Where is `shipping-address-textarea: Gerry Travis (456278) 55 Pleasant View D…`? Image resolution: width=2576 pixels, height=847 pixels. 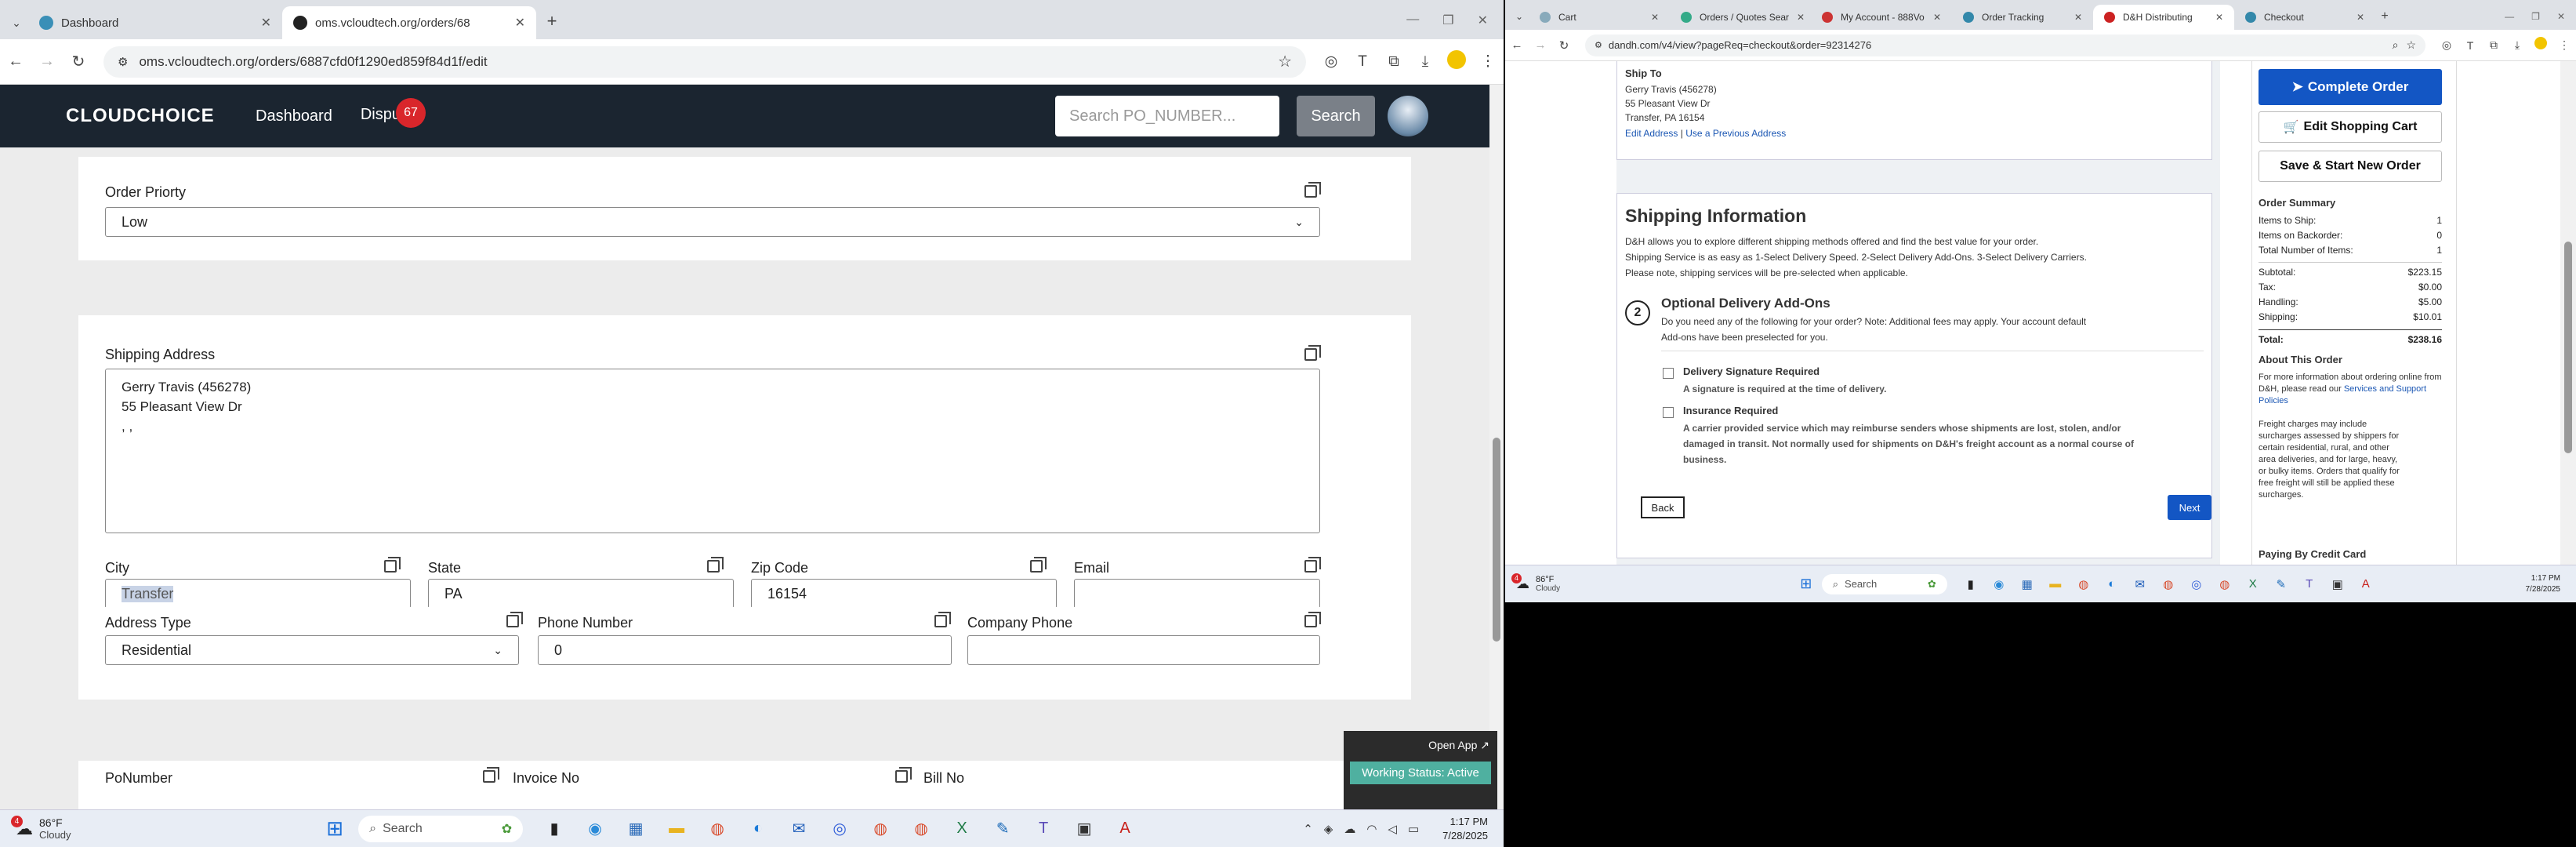
shipping-address-textarea: Gerry Travis (456278) 55 Pleasant View D… is located at coordinates (712, 451).